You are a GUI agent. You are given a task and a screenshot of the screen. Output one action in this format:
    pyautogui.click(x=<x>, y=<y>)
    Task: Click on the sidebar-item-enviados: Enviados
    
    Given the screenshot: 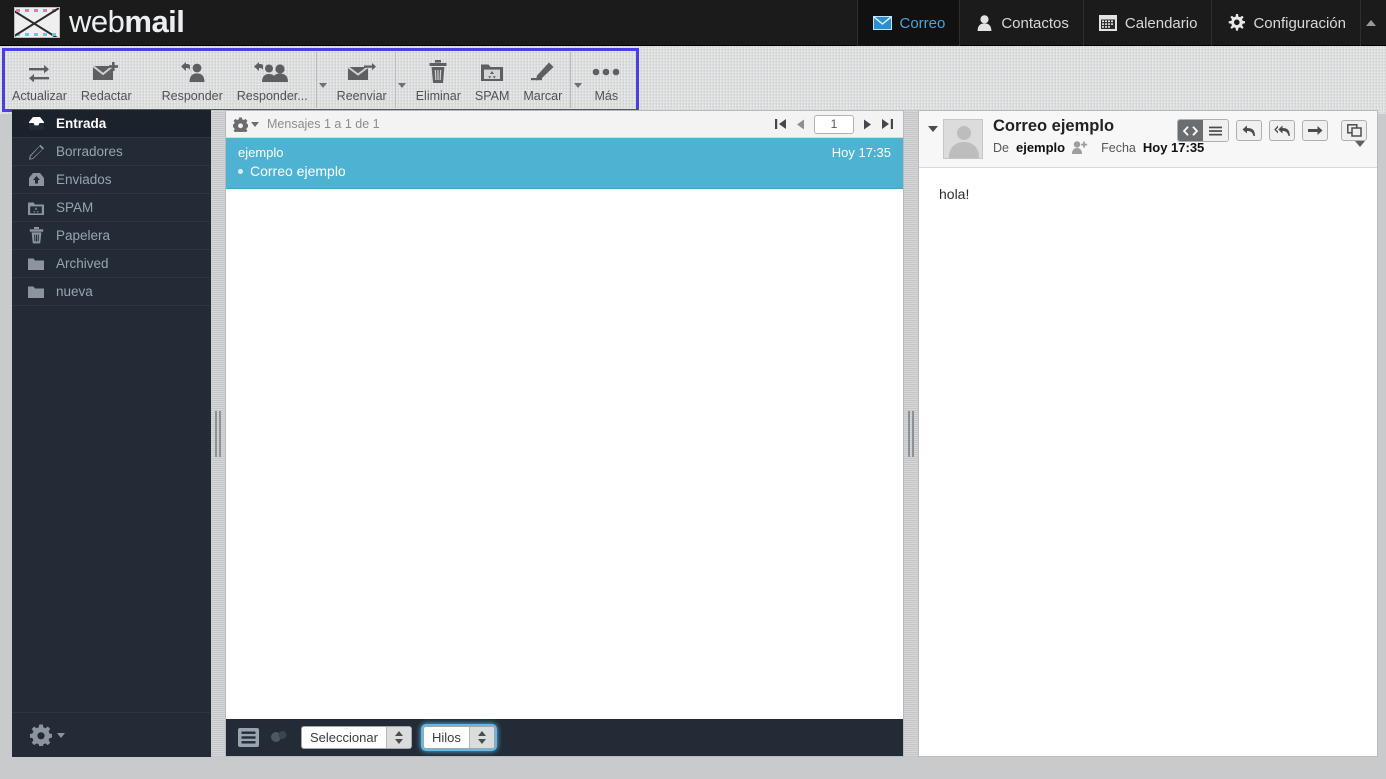 What is the action you would take?
    pyautogui.click(x=111, y=180)
    